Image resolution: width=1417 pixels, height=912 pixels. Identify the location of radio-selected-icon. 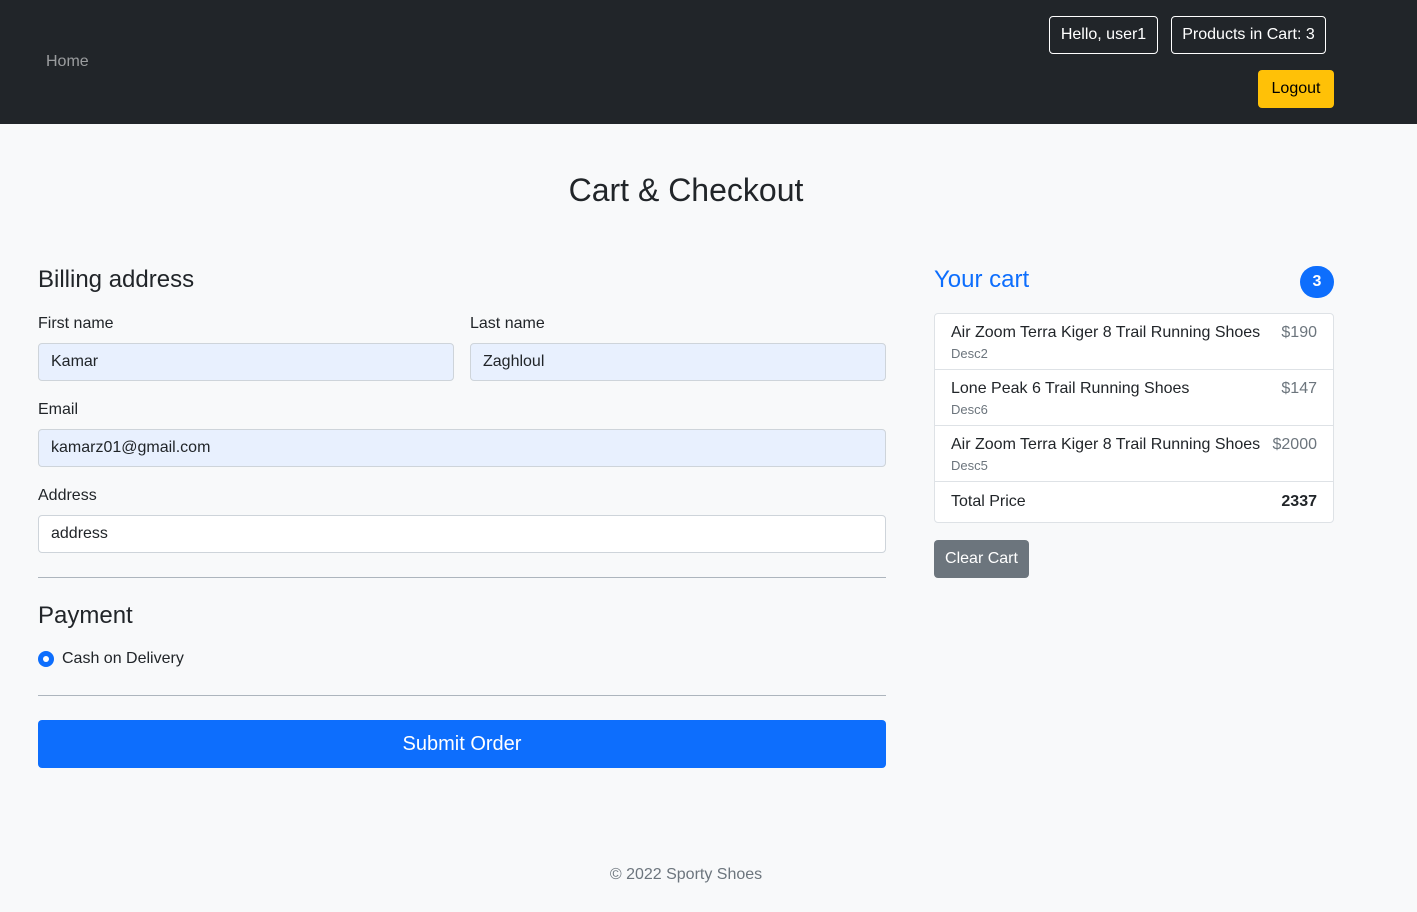
(46, 659).